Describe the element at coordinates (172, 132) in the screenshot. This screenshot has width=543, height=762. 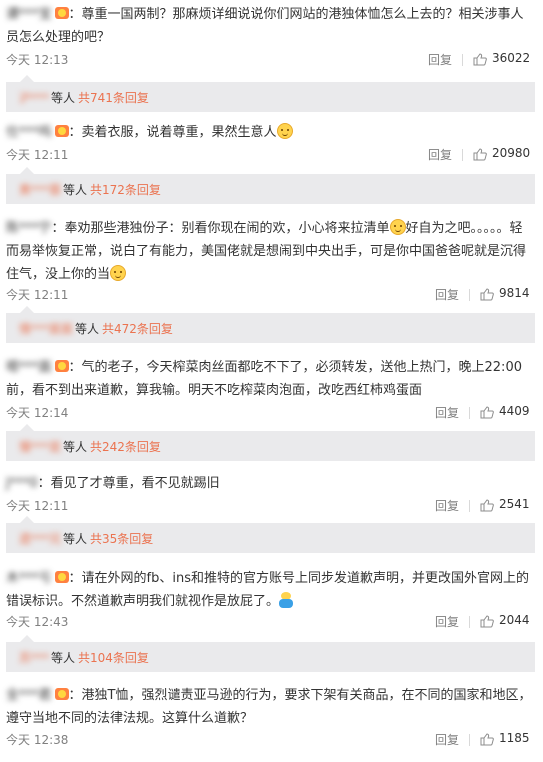
I see `comment-text: ：卖着衣服，说着尊重，果然生意人` at that location.